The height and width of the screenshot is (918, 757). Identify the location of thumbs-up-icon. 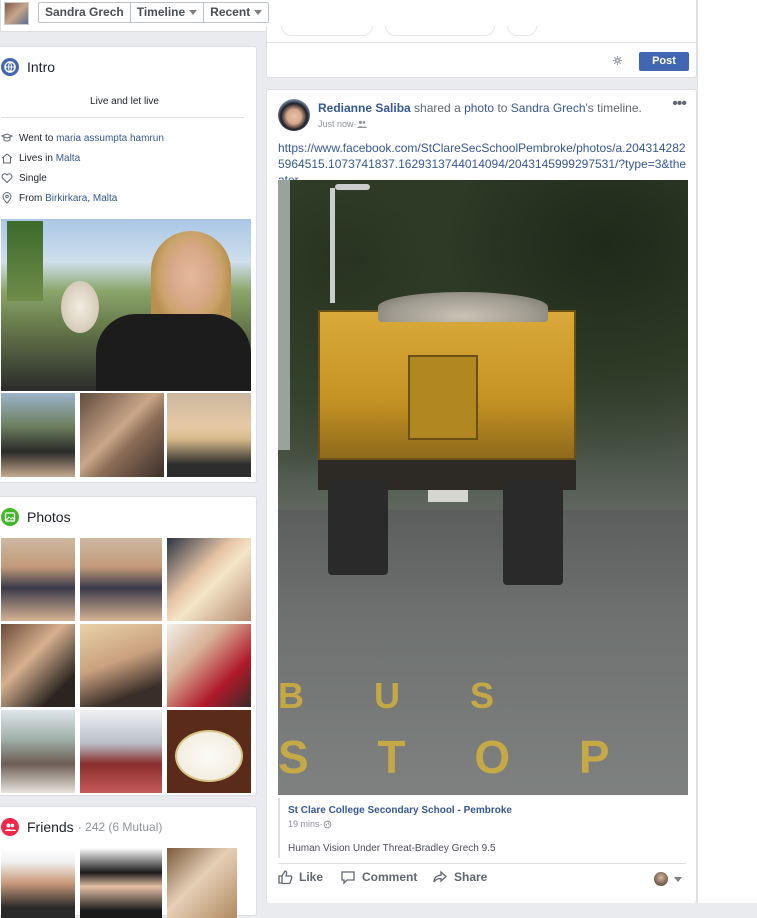
(285, 877).